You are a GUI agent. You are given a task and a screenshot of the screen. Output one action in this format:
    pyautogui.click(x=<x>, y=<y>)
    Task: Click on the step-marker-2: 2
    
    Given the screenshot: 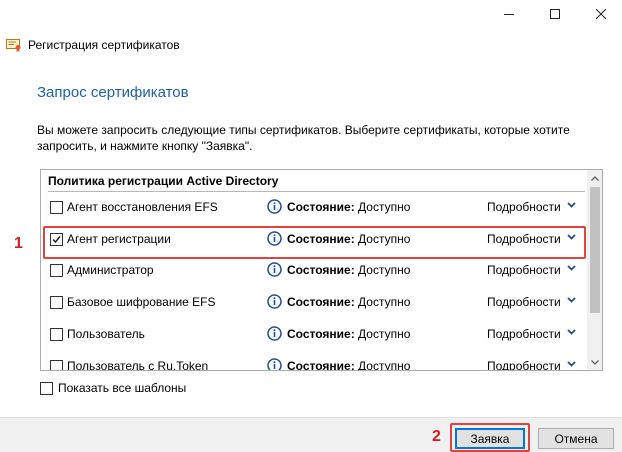 What is the action you would take?
    pyautogui.click(x=436, y=436)
    